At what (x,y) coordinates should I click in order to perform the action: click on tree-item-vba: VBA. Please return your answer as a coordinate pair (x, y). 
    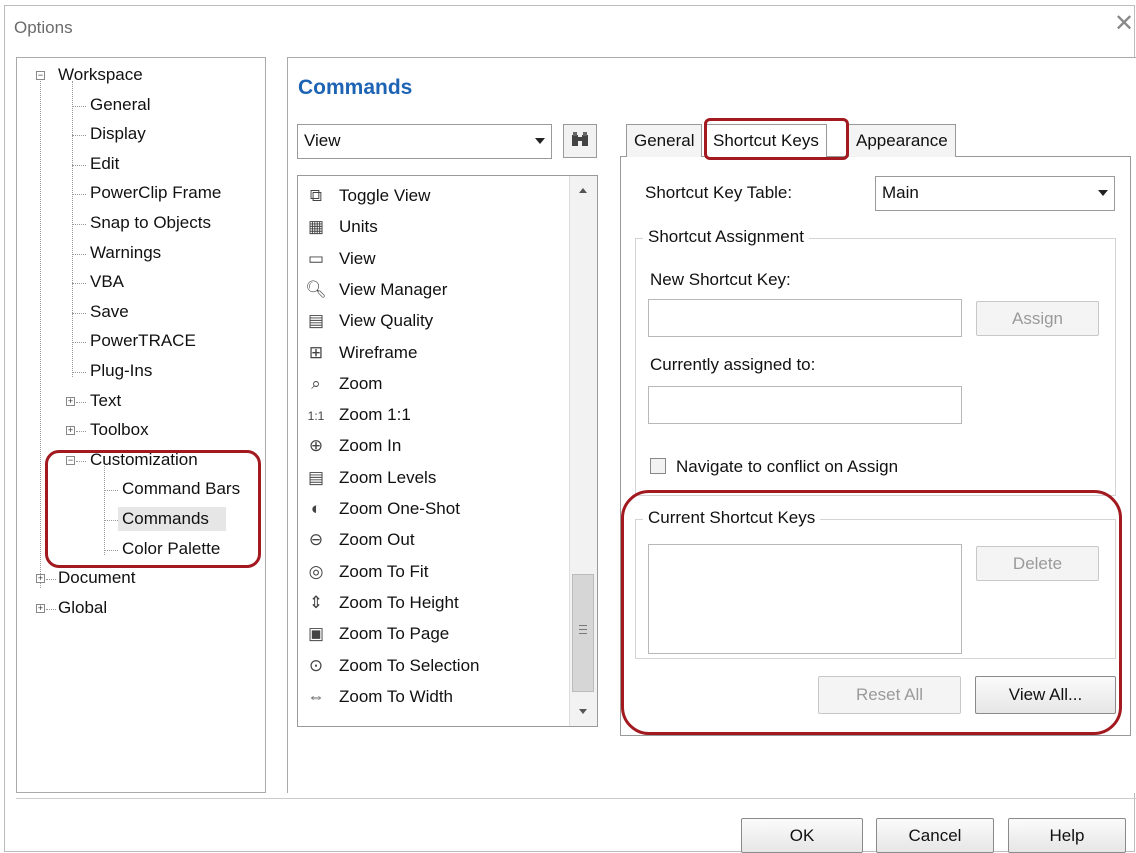
    Looking at the image, I should click on (107, 282).